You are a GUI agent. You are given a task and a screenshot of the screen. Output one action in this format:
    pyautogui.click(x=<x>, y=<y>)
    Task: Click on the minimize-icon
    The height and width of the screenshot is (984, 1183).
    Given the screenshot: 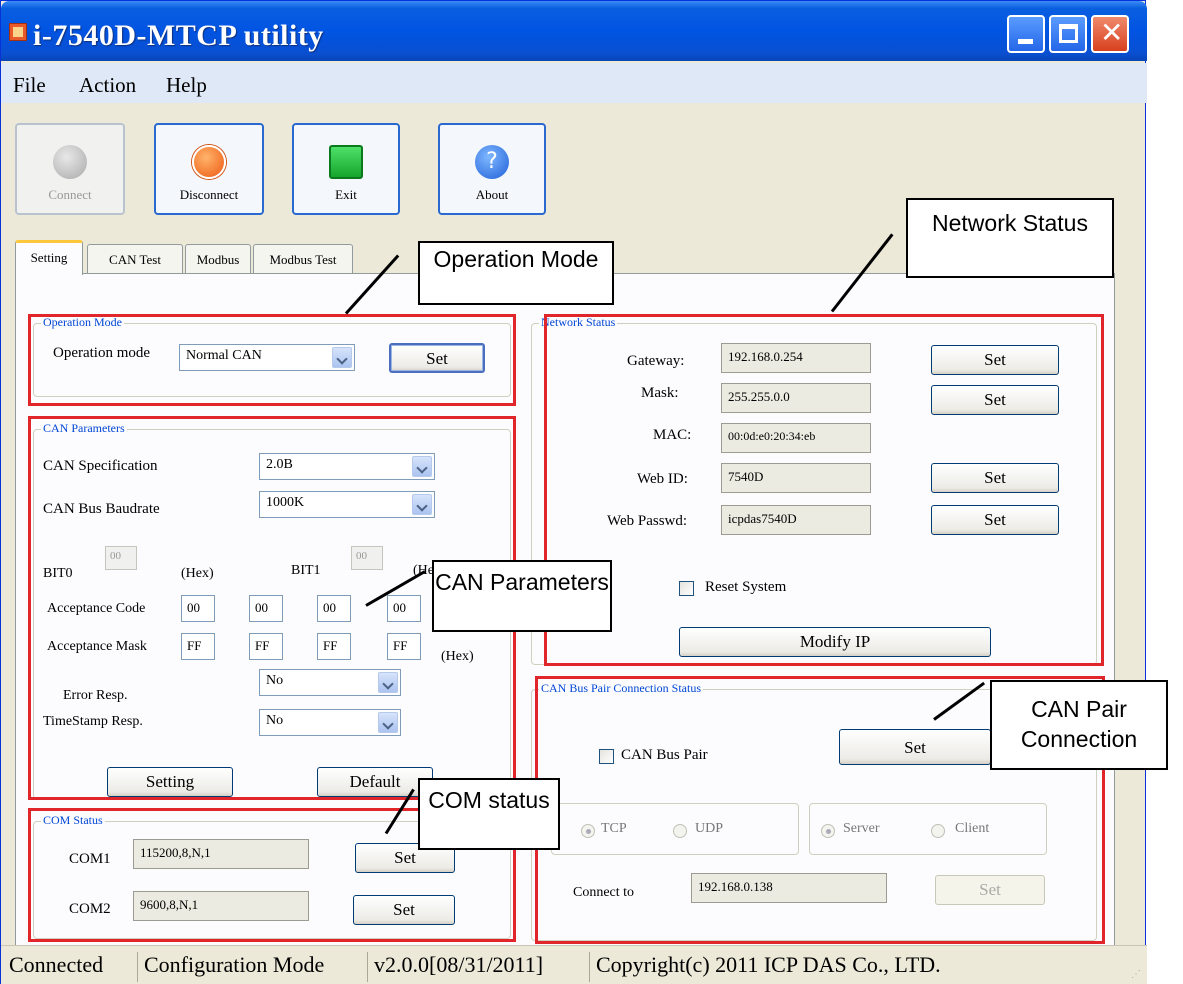 What is the action you would take?
    pyautogui.click(x=1025, y=41)
    